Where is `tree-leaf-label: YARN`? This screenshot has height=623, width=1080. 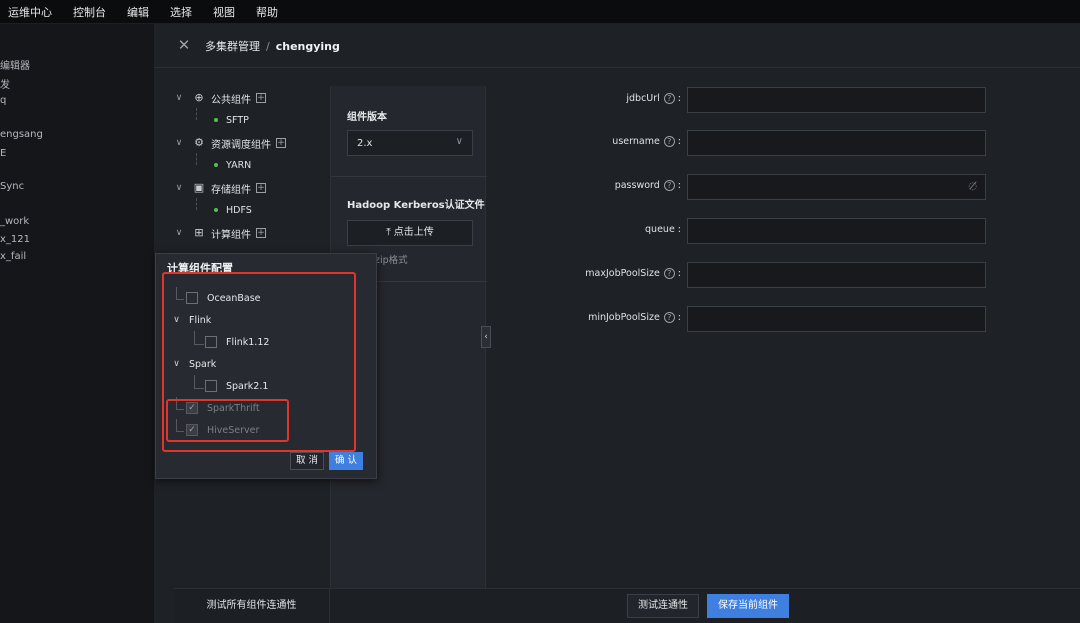 tree-leaf-label: YARN is located at coordinates (239, 165).